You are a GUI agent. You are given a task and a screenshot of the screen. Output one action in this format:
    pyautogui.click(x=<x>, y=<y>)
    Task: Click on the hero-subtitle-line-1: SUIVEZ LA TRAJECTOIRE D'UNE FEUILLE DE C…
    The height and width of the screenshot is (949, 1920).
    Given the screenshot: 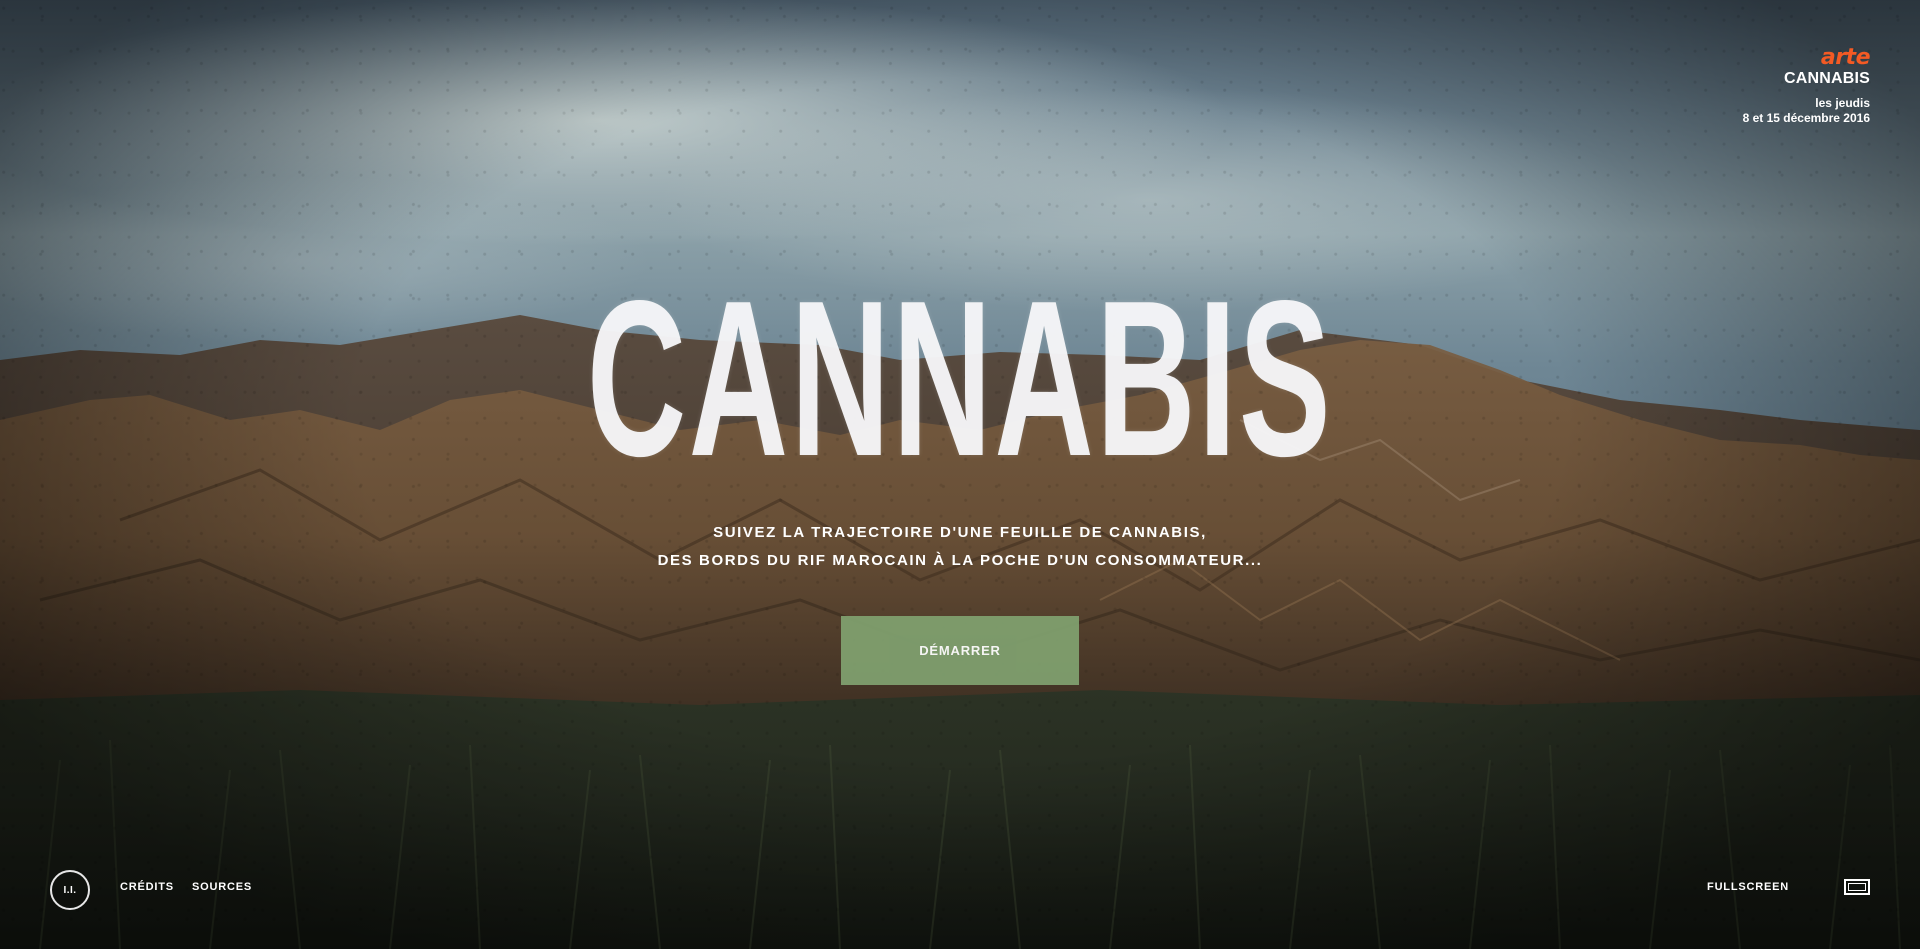 What is the action you would take?
    pyautogui.click(x=960, y=532)
    